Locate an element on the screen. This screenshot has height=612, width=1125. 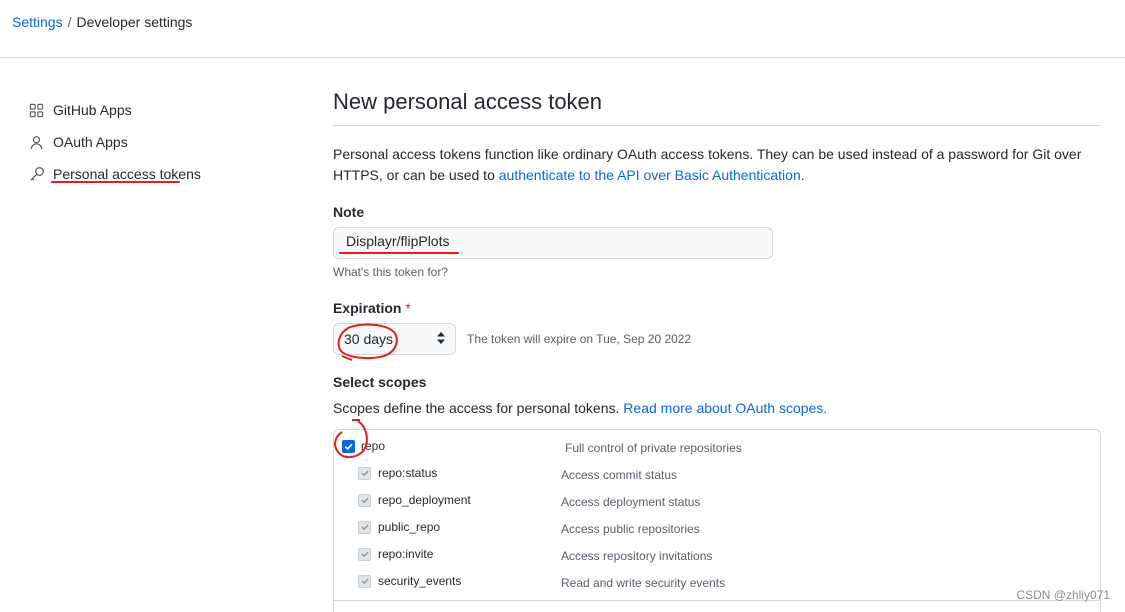
security-events-checkbox is located at coordinates (364, 581).